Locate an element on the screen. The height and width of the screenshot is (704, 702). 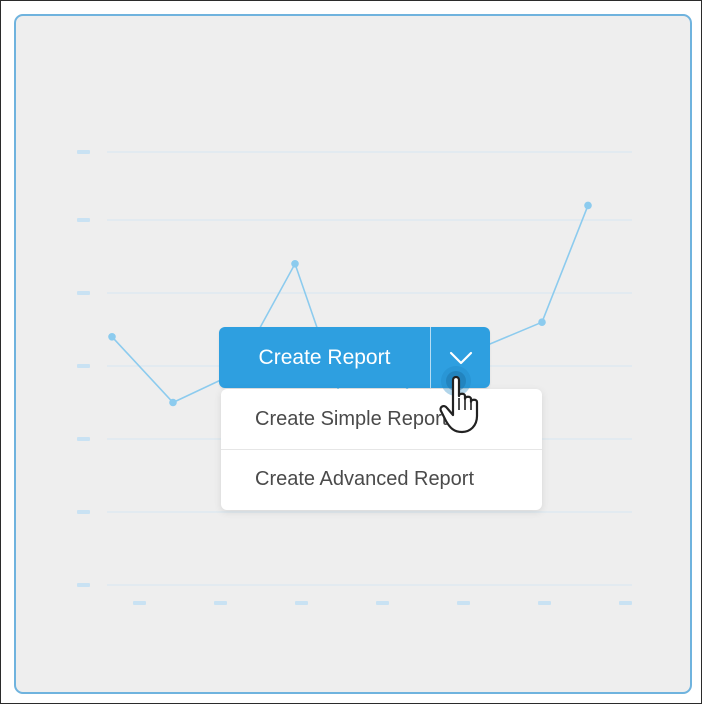
menu-item-create-simple-report: Create Simple Report is located at coordinates (381, 419).